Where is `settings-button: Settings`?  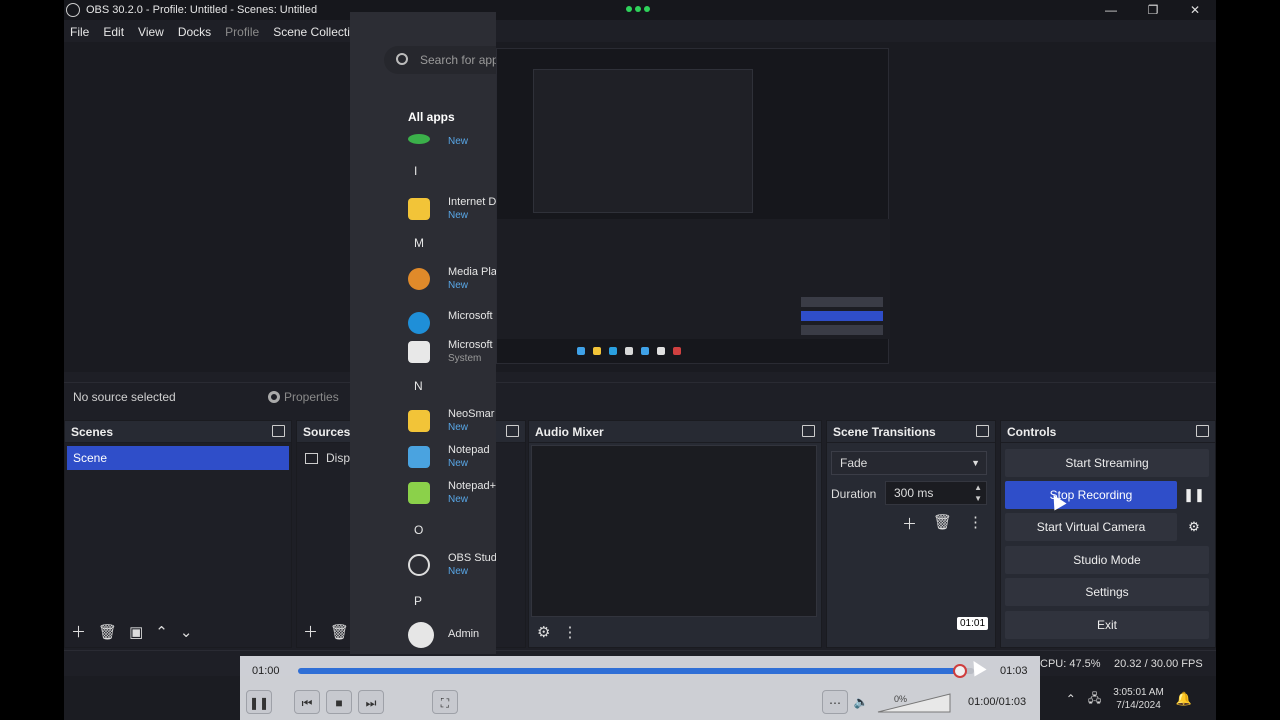 settings-button: Settings is located at coordinates (1107, 592).